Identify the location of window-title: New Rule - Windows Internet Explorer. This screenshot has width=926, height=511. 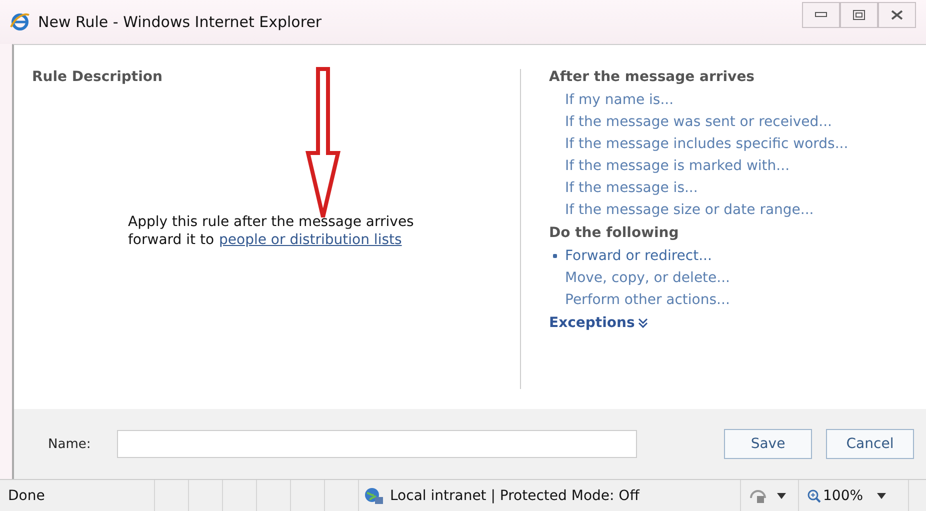
(180, 22).